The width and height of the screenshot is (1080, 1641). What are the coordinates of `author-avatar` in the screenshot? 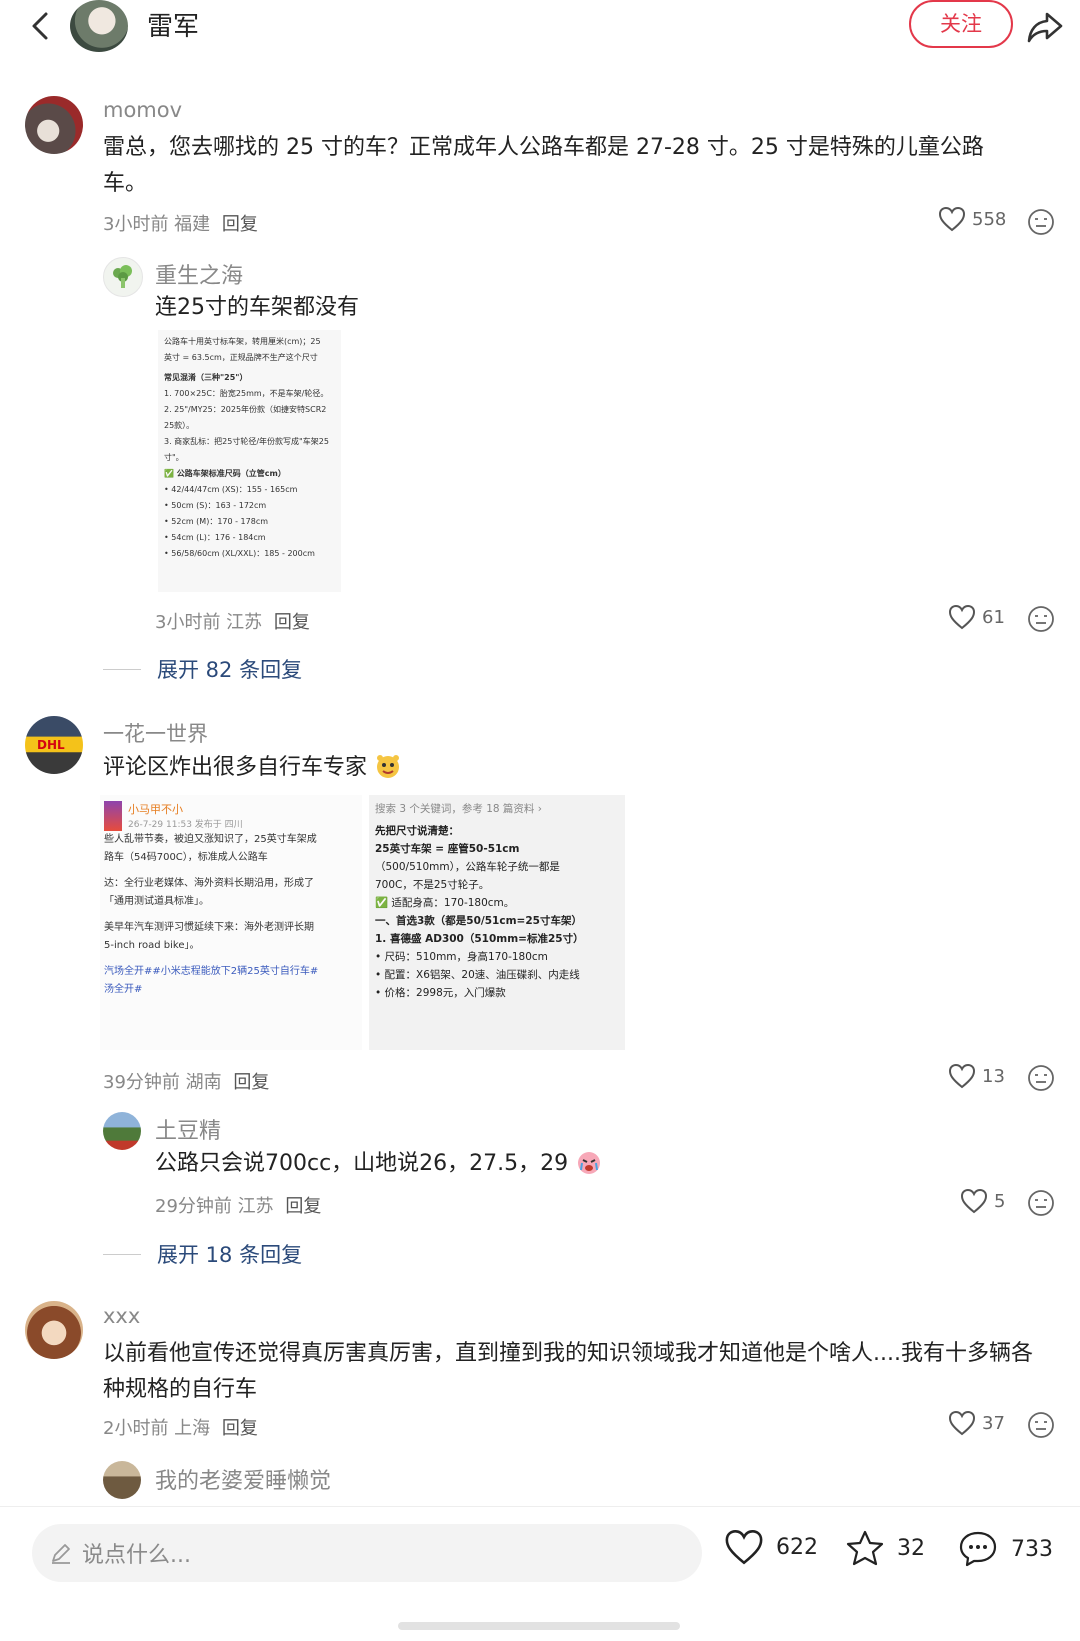 It's located at (99, 26).